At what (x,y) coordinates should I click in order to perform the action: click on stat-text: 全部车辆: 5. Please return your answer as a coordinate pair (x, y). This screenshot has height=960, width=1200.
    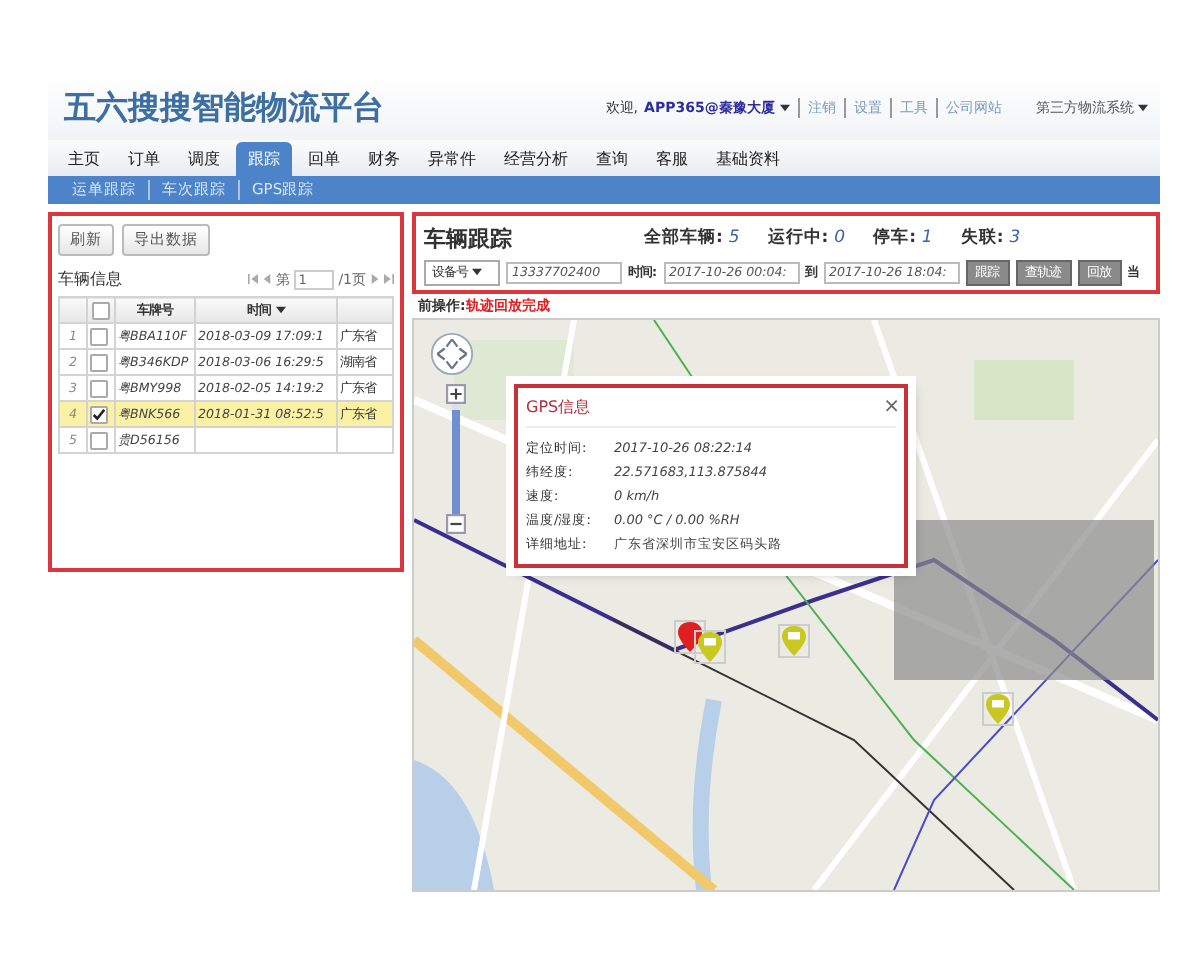
    Looking at the image, I should click on (692, 238).